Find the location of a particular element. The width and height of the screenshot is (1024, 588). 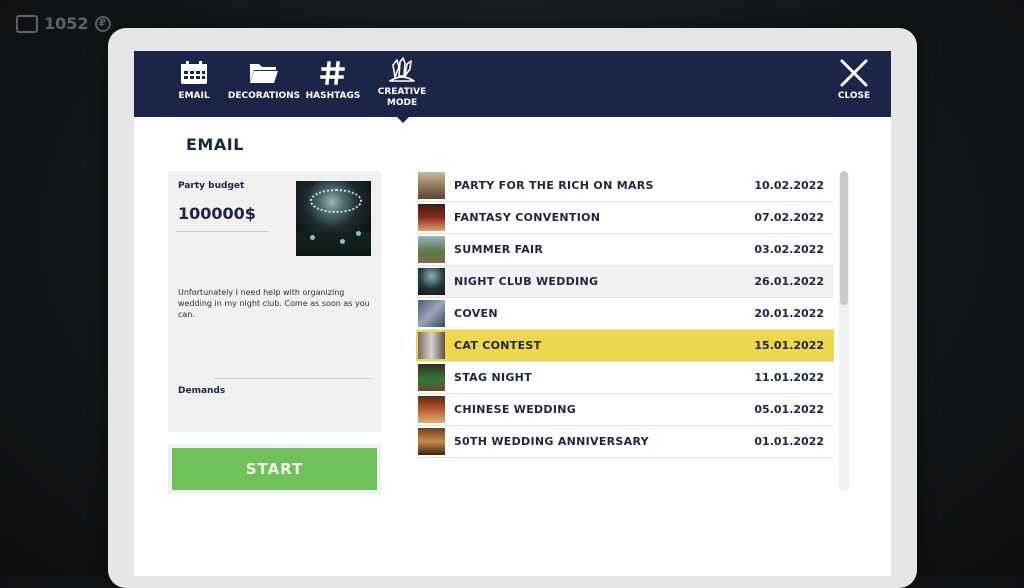

email-title: PARTY FOR THE RICH ON MARS is located at coordinates (554, 185).